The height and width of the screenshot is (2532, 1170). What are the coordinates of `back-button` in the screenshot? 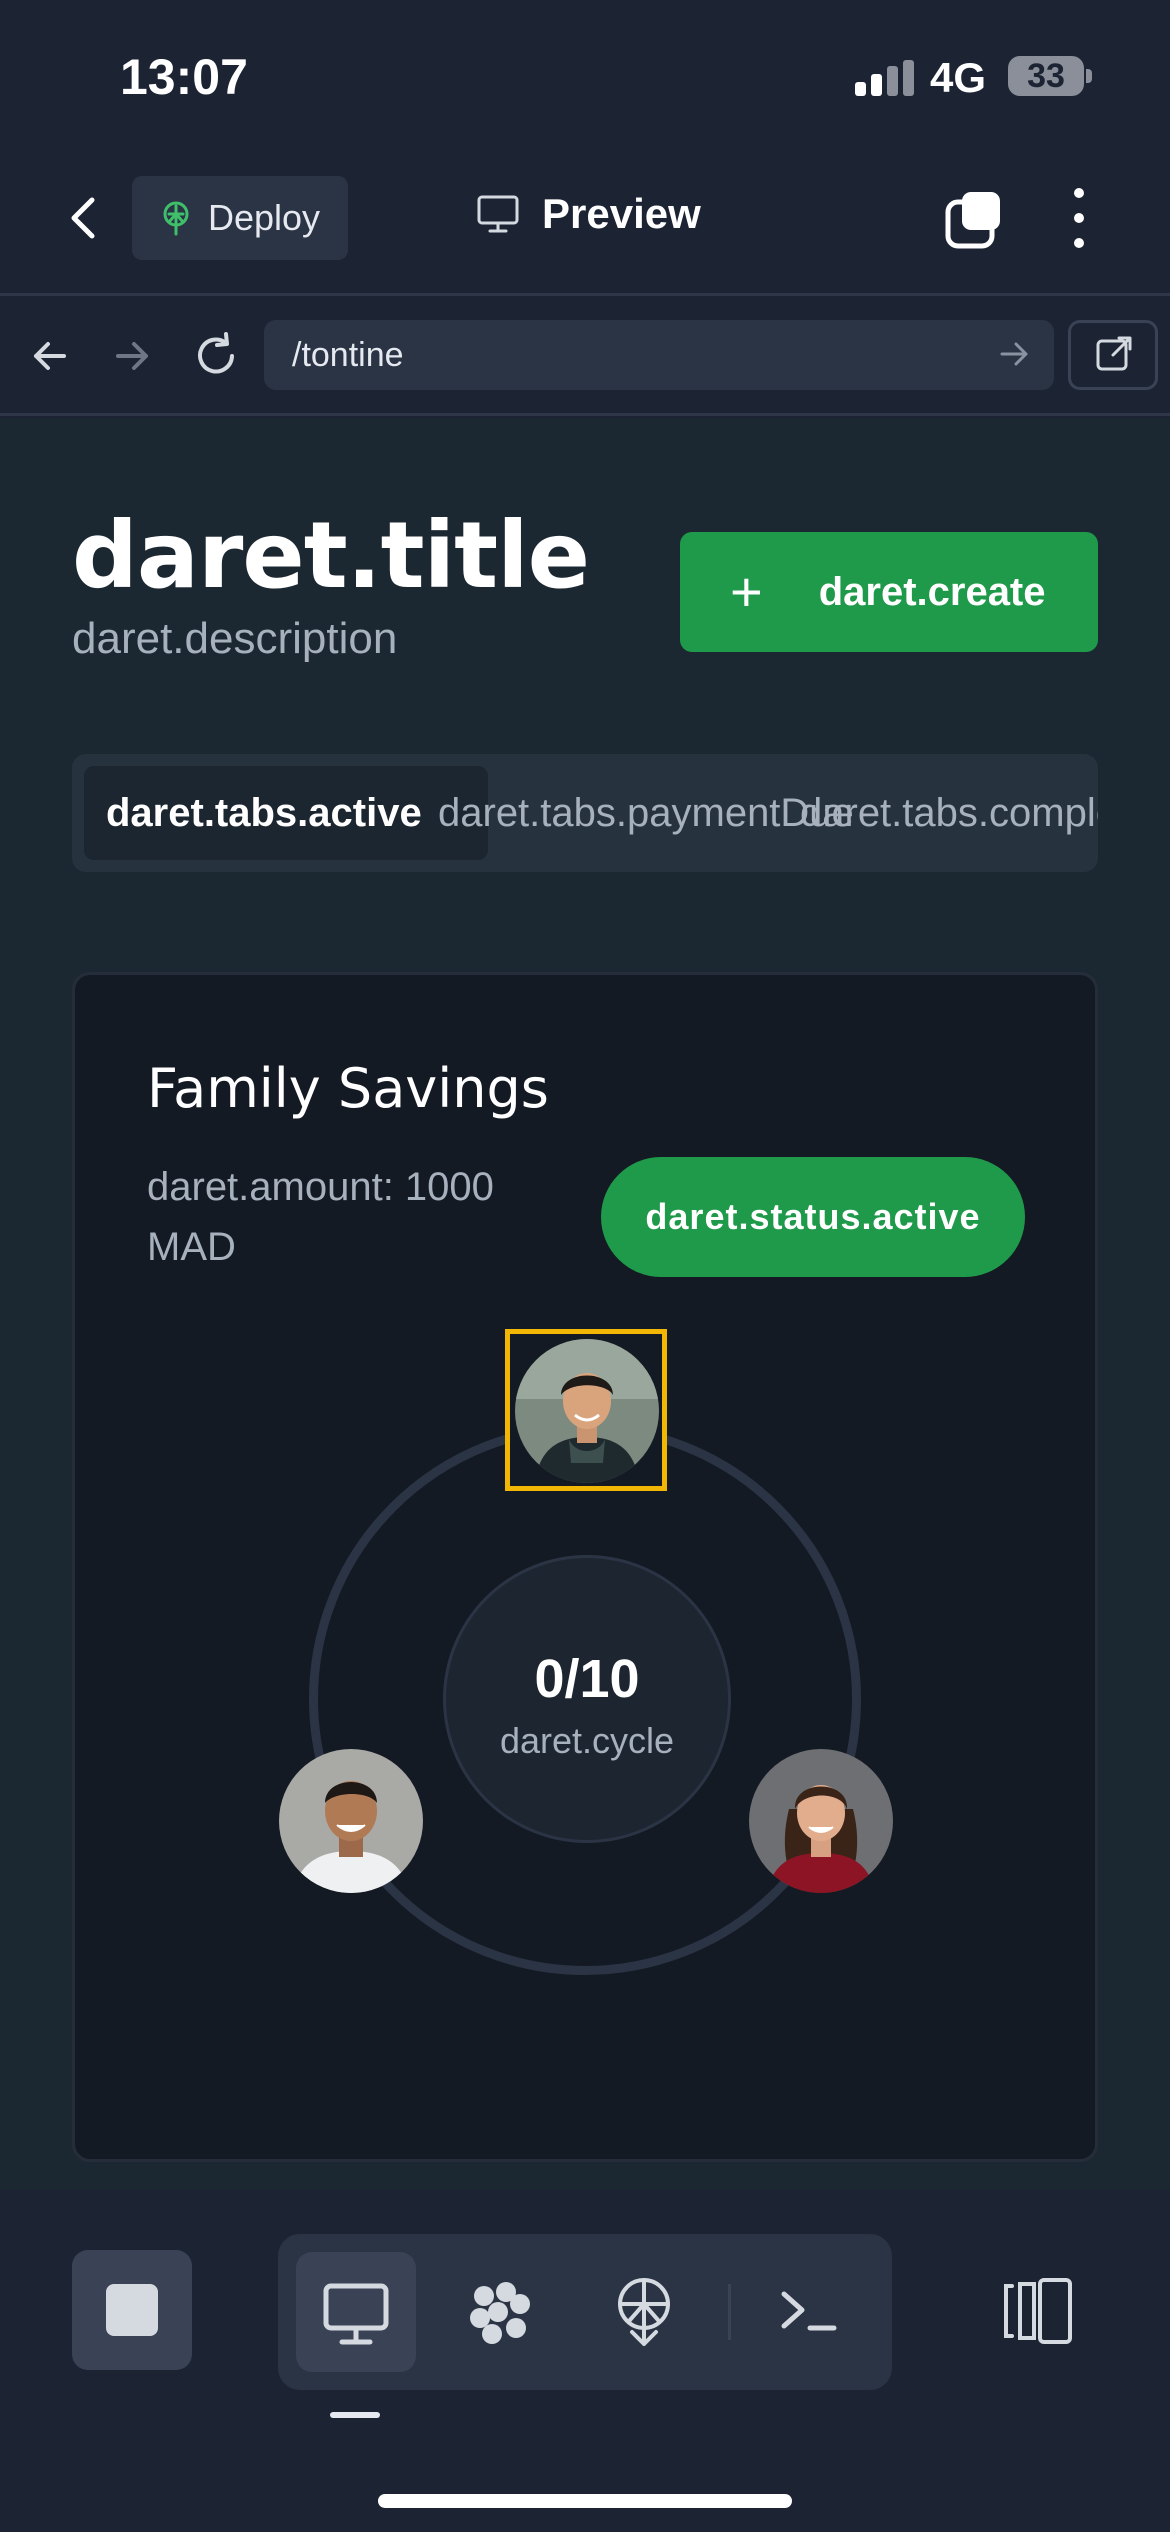 It's located at (85, 218).